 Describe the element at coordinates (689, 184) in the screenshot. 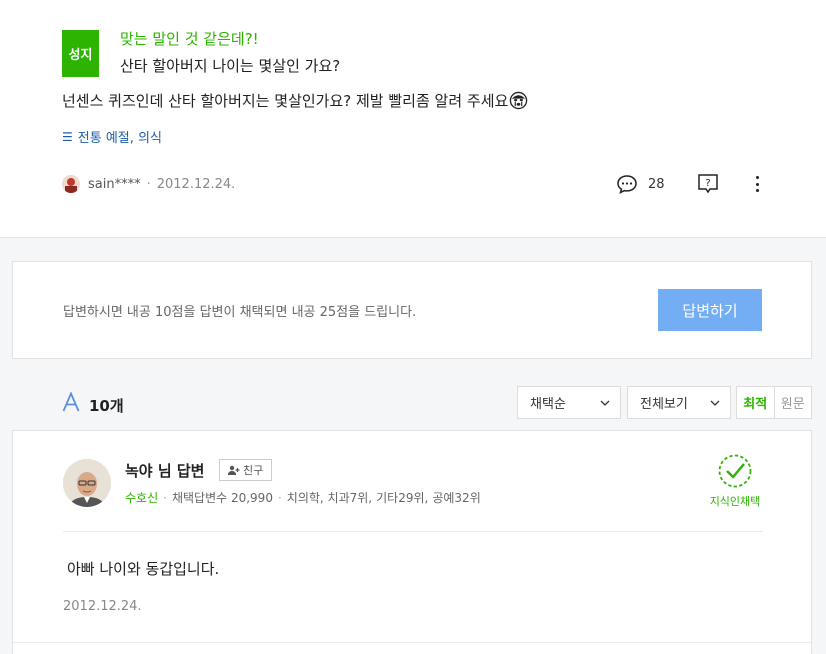

I see `question-actions: 28 ?` at that location.